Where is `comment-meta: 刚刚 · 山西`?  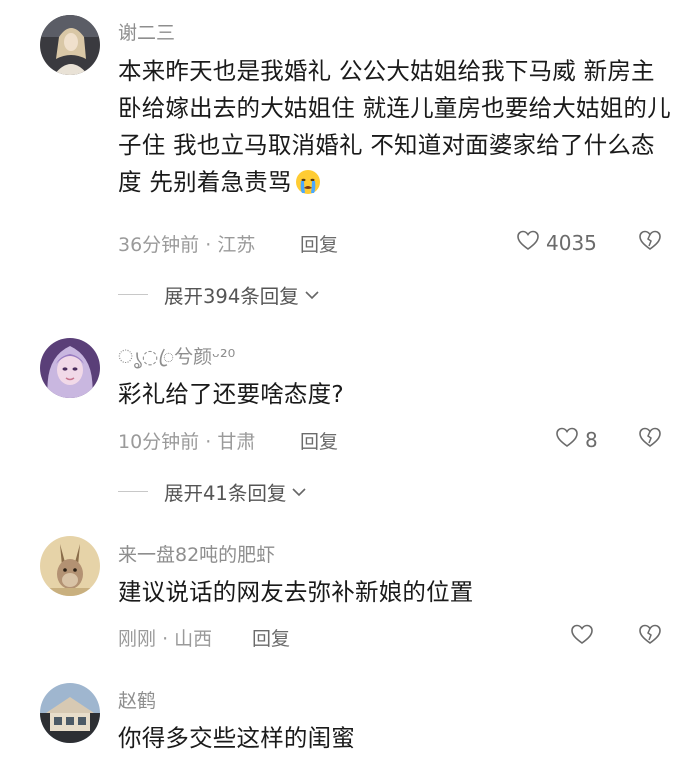
comment-meta: 刚刚 · 山西 is located at coordinates (165, 637).